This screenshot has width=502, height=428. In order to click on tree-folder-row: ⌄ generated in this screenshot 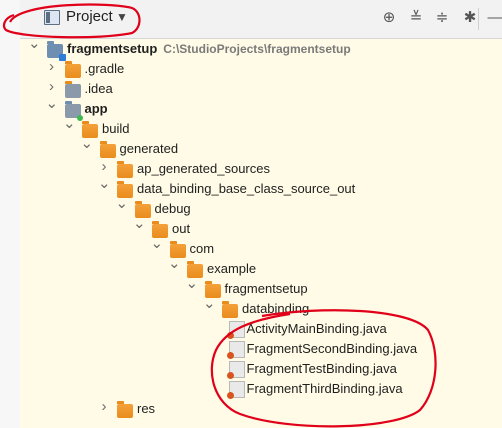, I will do `click(261, 147)`.